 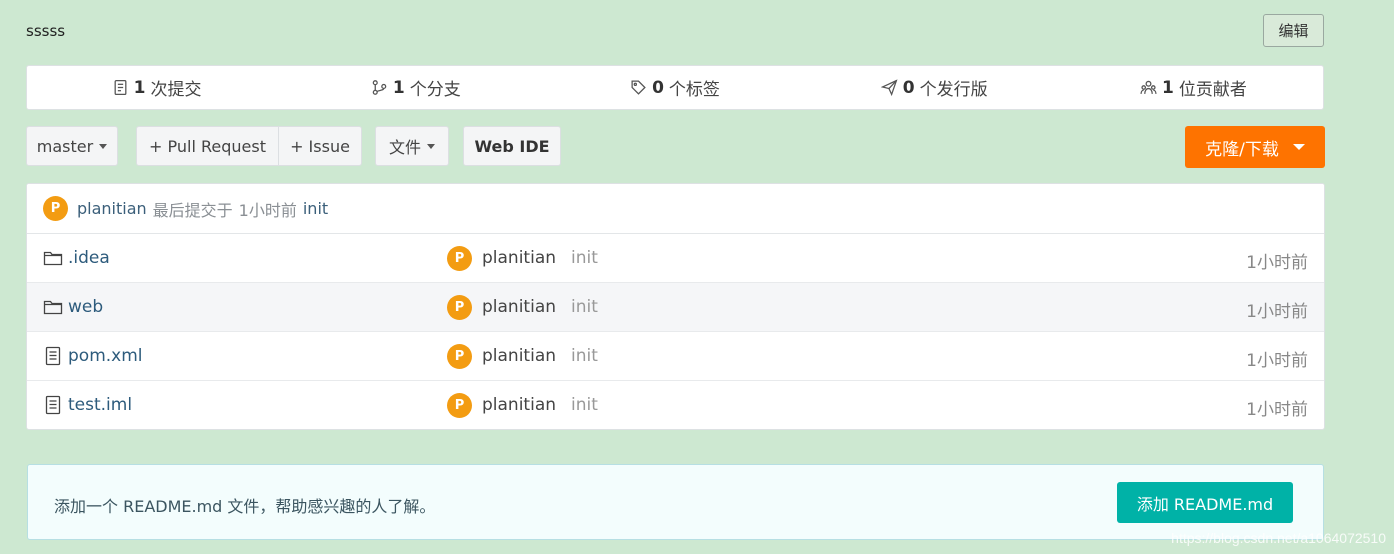 What do you see at coordinates (1293, 30) in the screenshot?
I see `edit-button: 编辑` at bounding box center [1293, 30].